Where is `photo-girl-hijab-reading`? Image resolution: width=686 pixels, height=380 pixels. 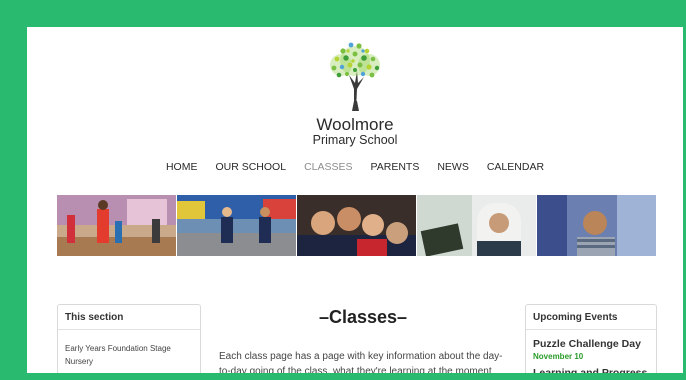
photo-girl-hijab-reading is located at coordinates (476, 225).